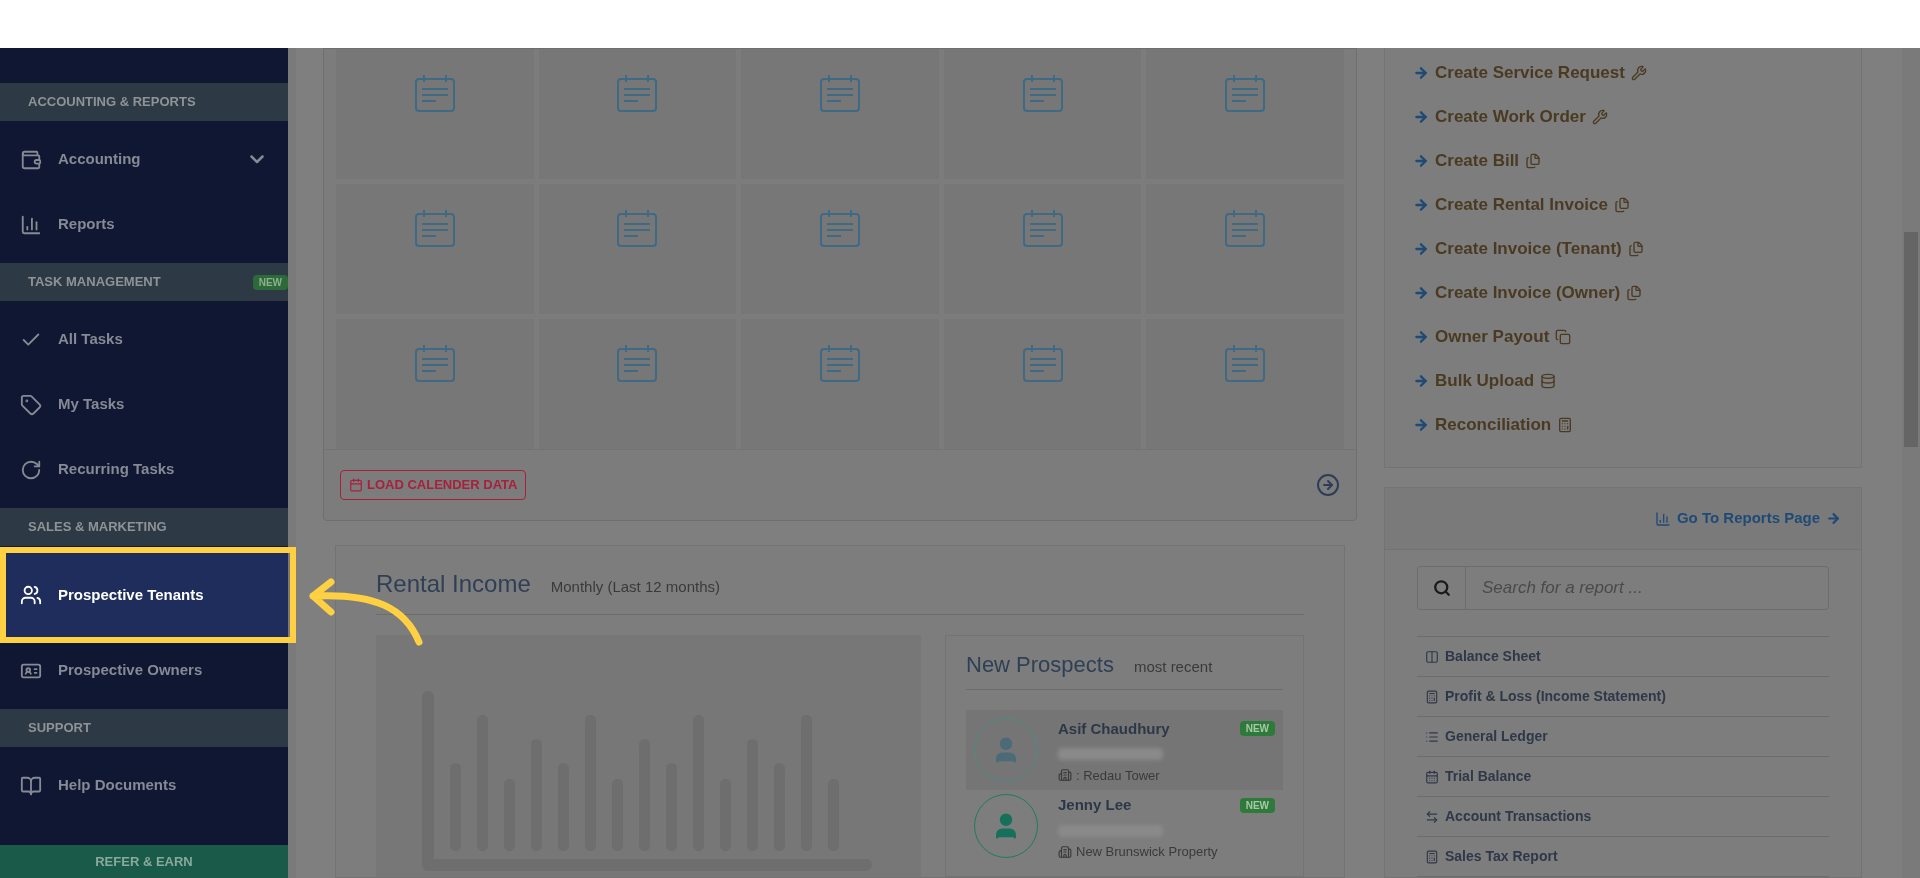 The height and width of the screenshot is (878, 1920). Describe the element at coordinates (31, 404) in the screenshot. I see `tag-icon` at that location.